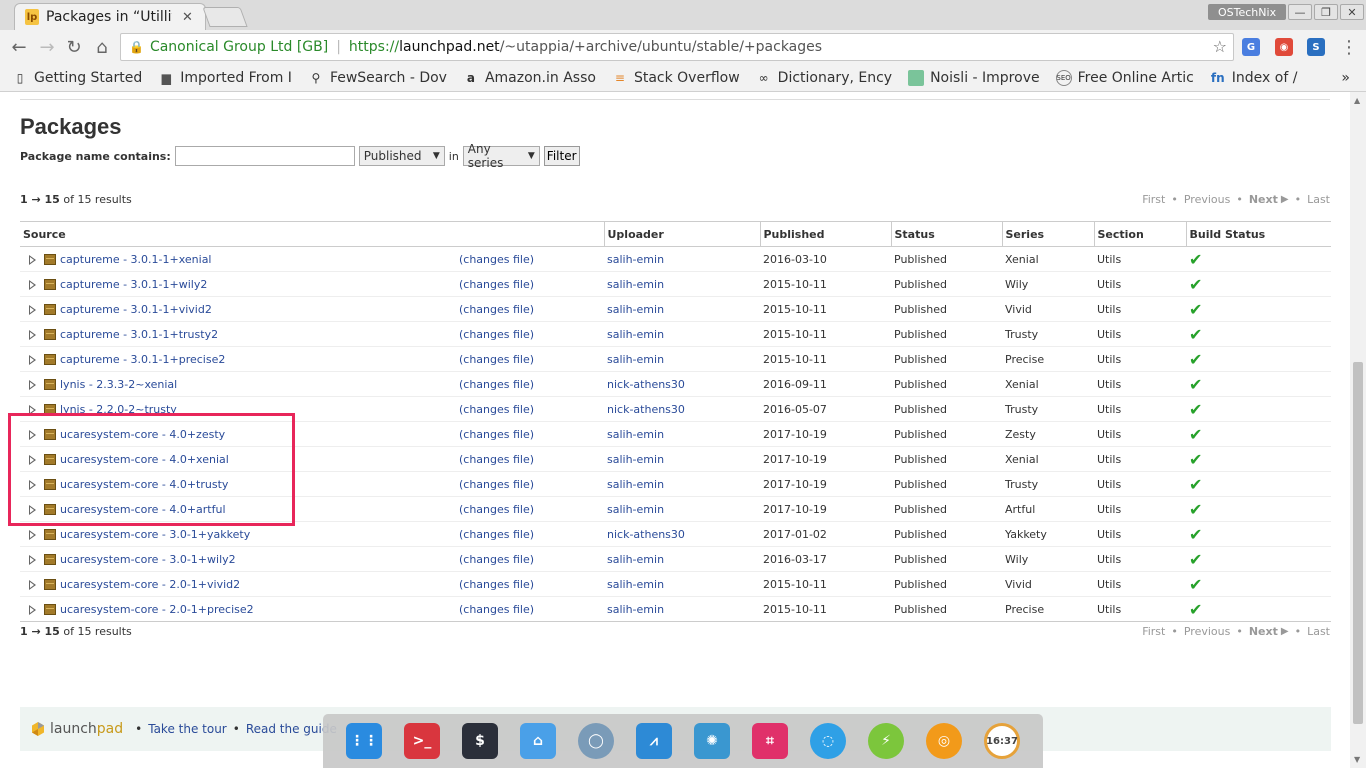  I want to click on scroll-up-icon: ▲, so click(1357, 100).